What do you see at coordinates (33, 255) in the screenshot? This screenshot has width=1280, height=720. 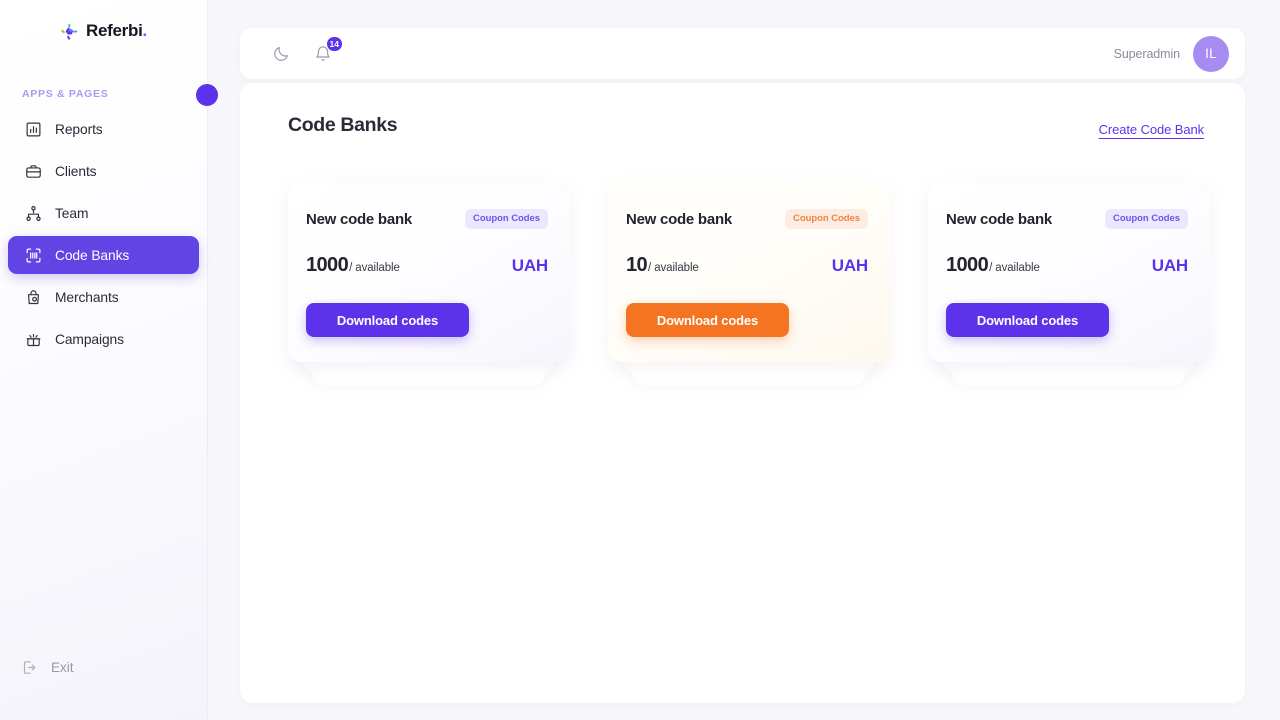 I see `barcode-scan-icon` at bounding box center [33, 255].